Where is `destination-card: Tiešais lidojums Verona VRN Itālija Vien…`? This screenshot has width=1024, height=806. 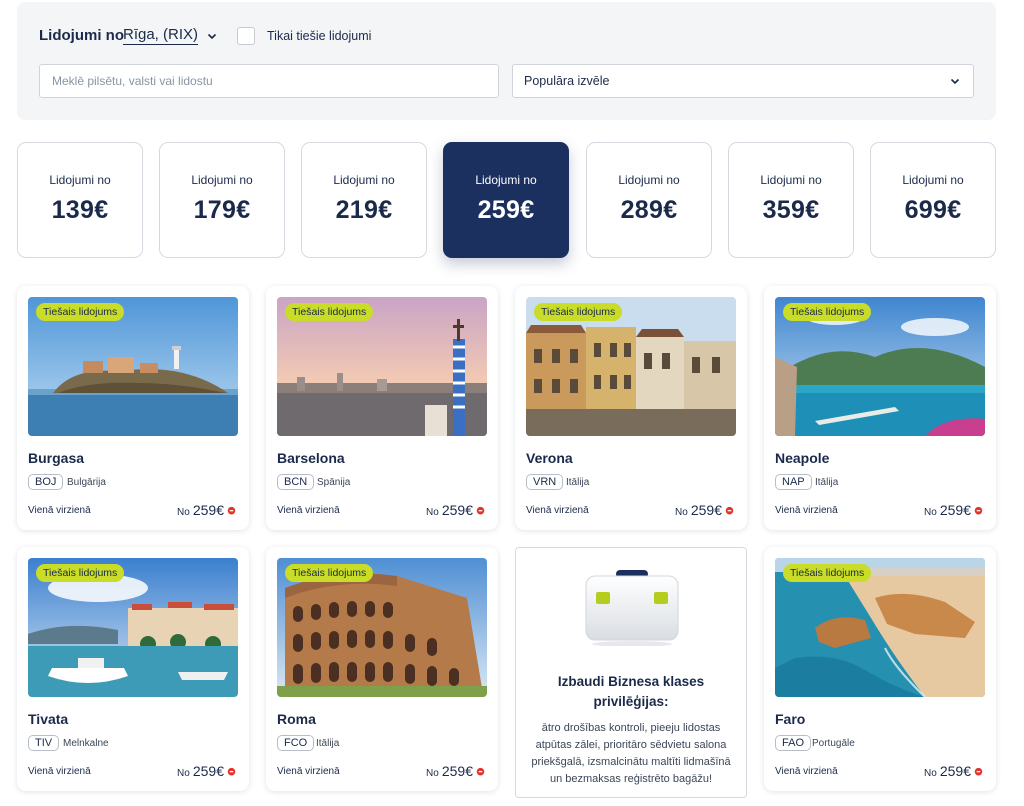
destination-card: Tiešais lidojums Verona VRN Itālija Vien… is located at coordinates (631, 408).